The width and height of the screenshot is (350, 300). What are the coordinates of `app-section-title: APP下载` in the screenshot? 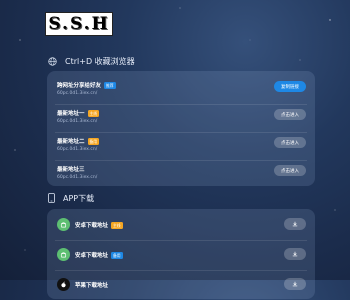 It's located at (79, 198).